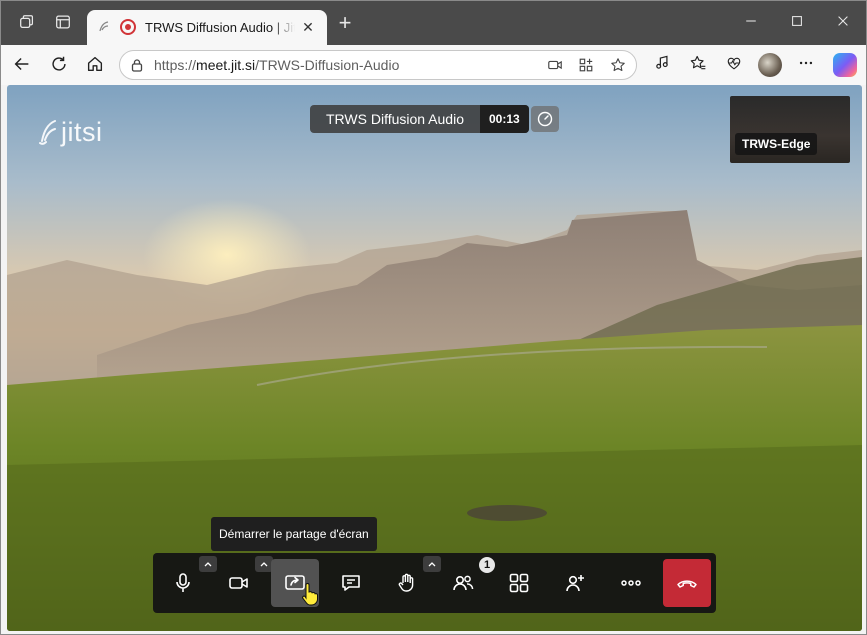 The width and height of the screenshot is (867, 635). I want to click on url-host: meet.jit.si, so click(226, 65).